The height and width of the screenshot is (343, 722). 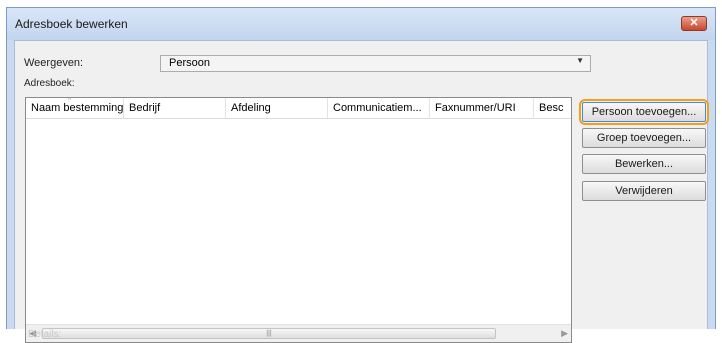 I want to click on column-header-company-label: Bedrijf, so click(x=145, y=108).